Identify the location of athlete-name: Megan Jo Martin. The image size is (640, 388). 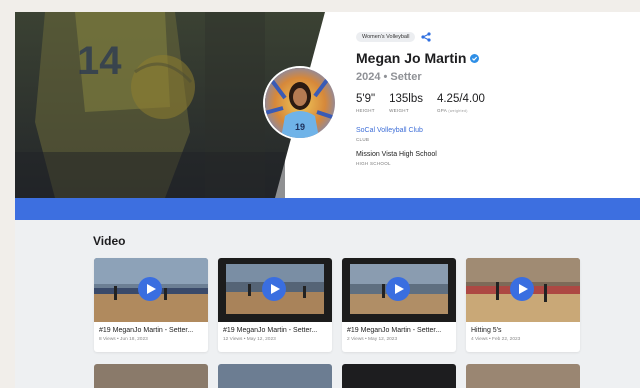
(411, 58).